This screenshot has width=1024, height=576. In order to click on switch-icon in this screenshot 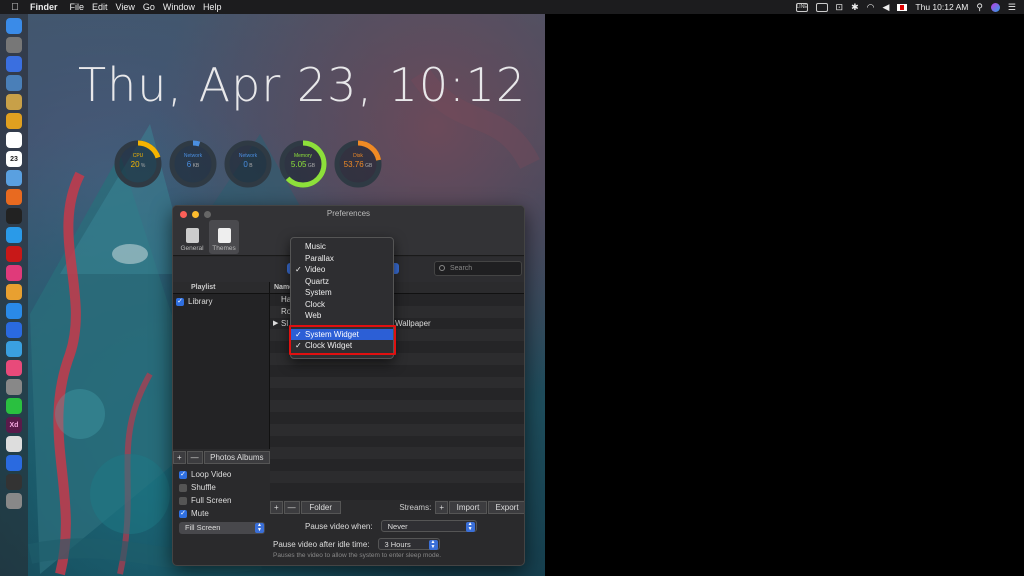, I will do `click(192, 235)`.